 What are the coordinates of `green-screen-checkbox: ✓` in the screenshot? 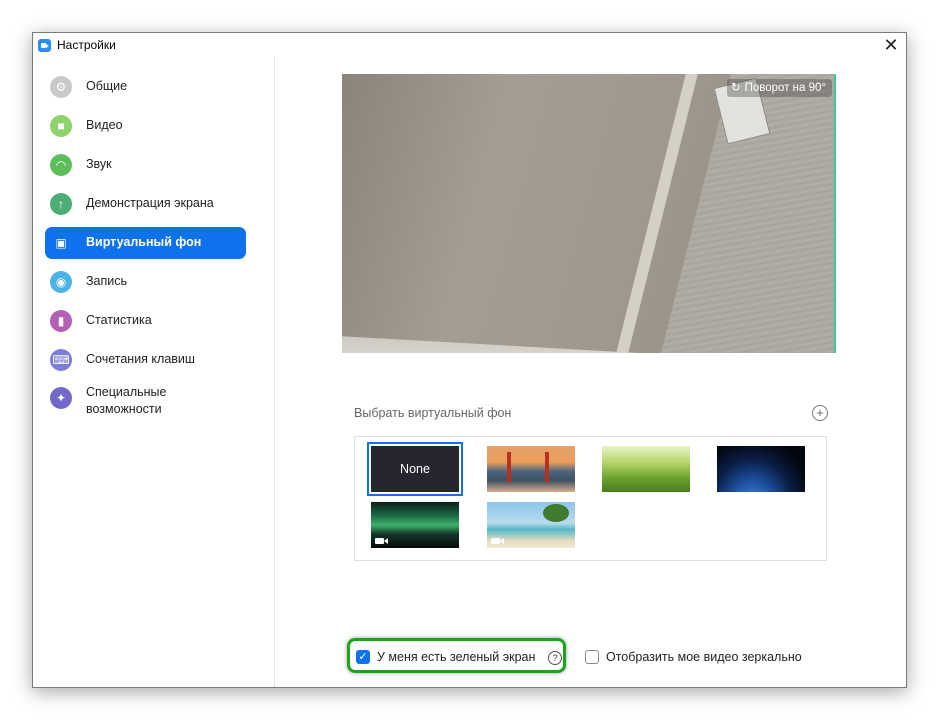 It's located at (363, 657).